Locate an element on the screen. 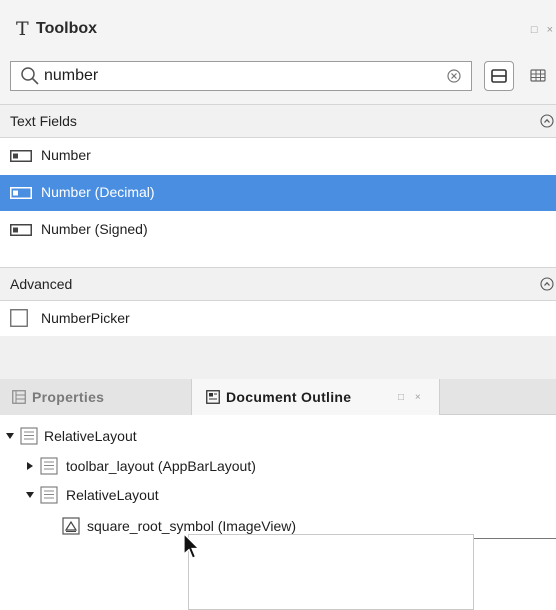 The height and width of the screenshot is (610, 556). toolbox-item-number-signed: Number (Signed) is located at coordinates (278, 230).